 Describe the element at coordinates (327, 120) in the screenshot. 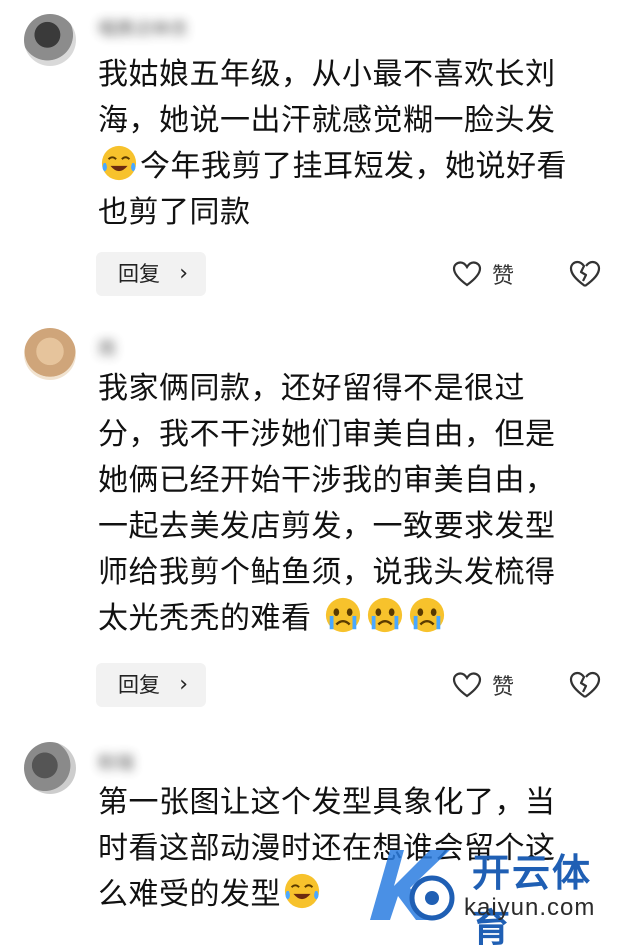

I see `comment-line: 海，她说一出汗就感觉糊一脸头发` at that location.